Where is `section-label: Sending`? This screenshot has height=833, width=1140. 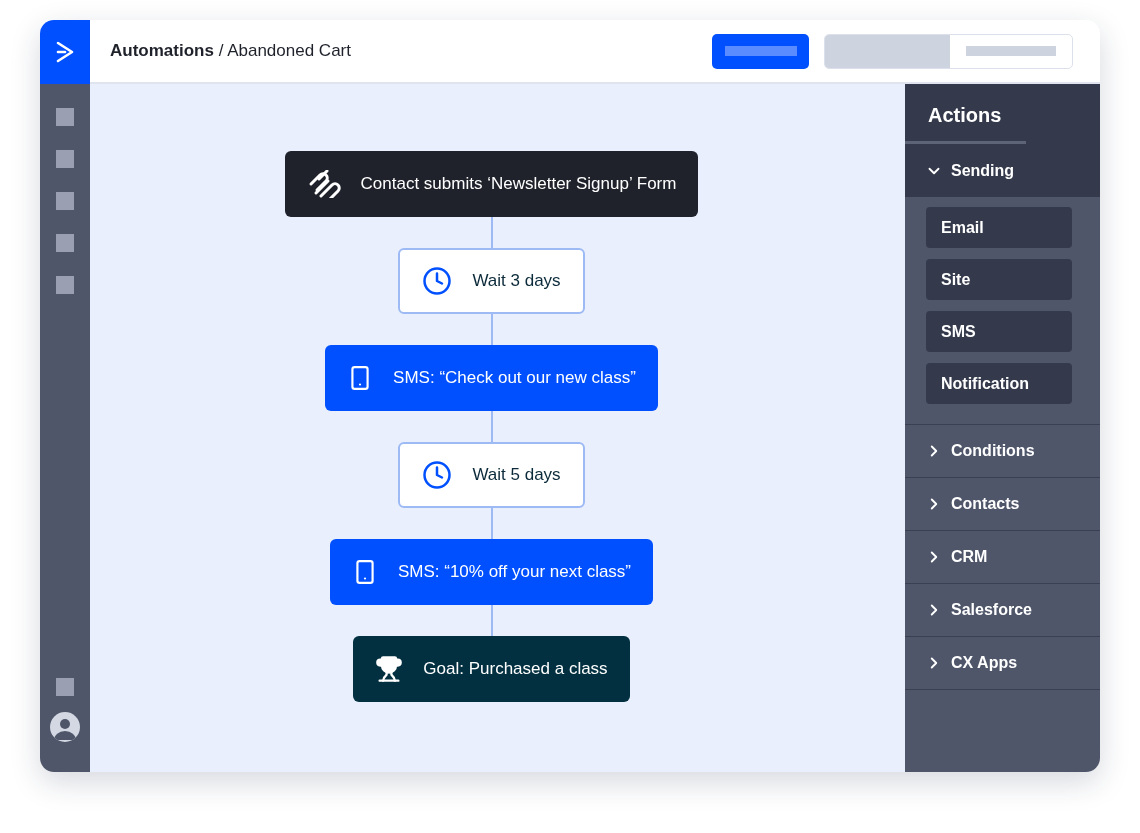 section-label: Sending is located at coordinates (983, 170).